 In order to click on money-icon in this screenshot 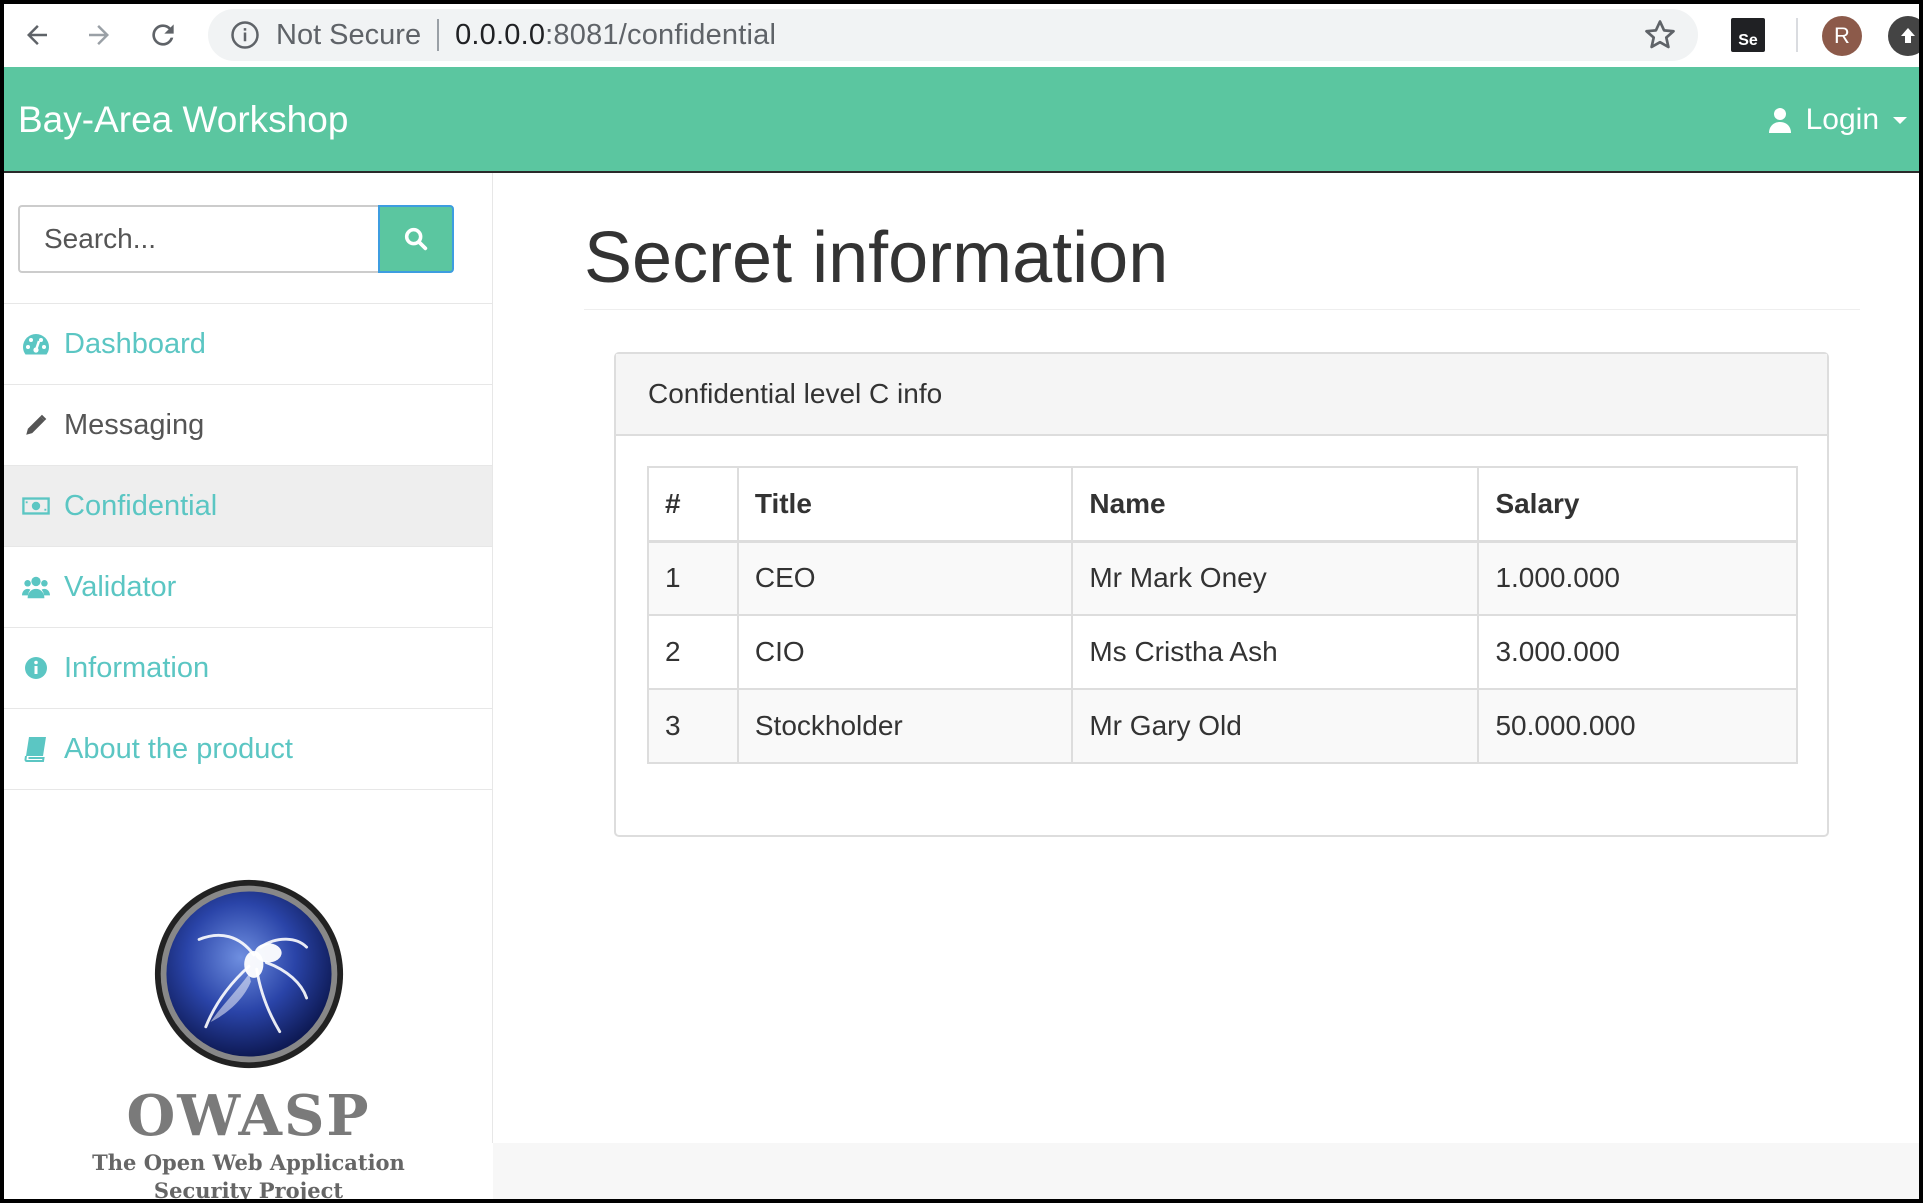, I will do `click(36, 506)`.